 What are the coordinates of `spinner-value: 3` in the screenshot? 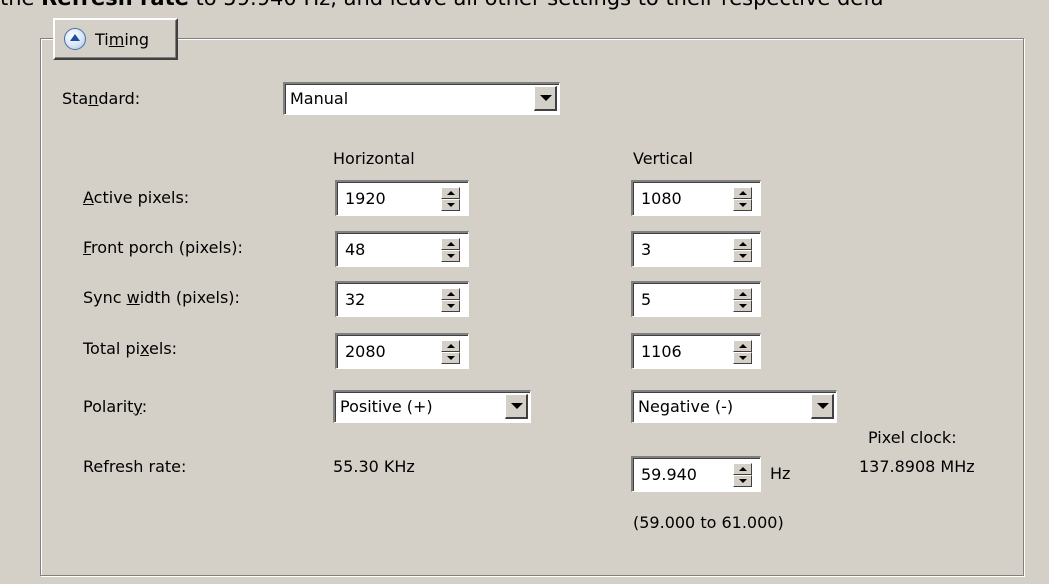 It's located at (646, 249).